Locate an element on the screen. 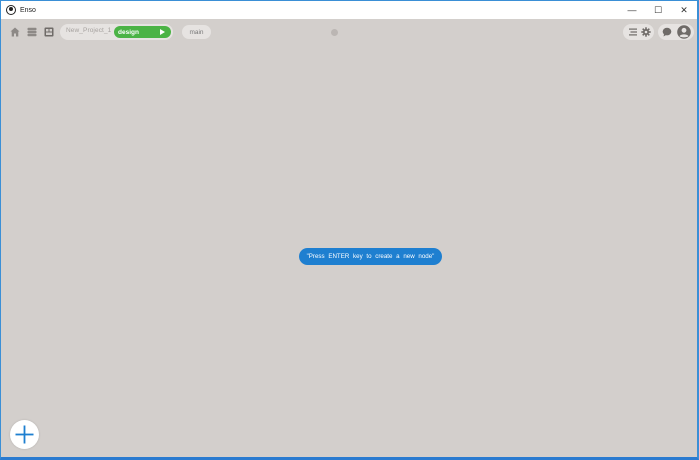 The image size is (699, 460). breadcrumb-label: main is located at coordinates (196, 32).